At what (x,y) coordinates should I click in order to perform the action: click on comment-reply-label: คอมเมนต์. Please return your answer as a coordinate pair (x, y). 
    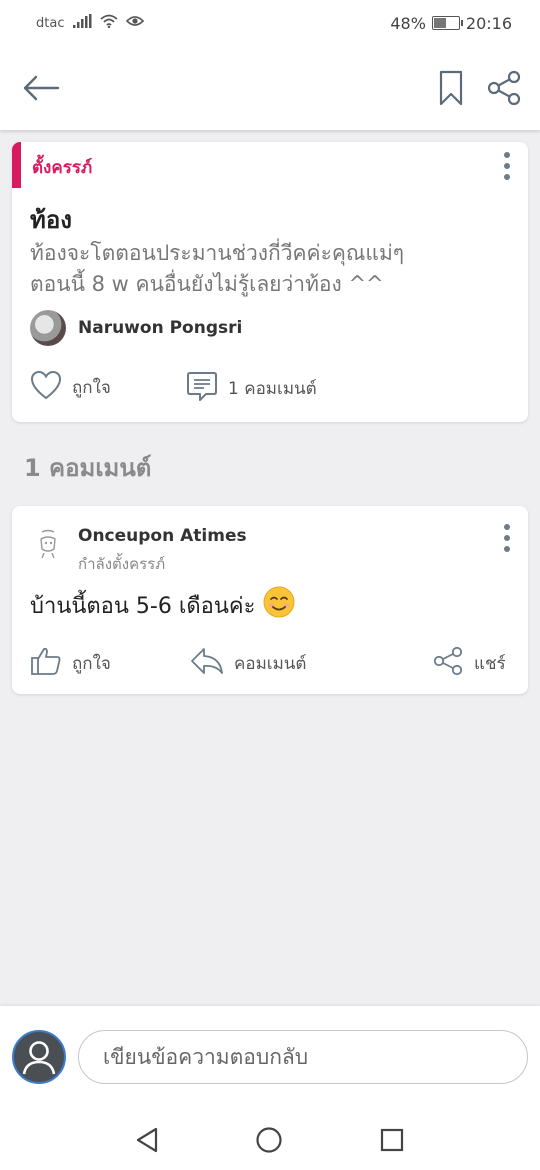
    Looking at the image, I should click on (270, 664).